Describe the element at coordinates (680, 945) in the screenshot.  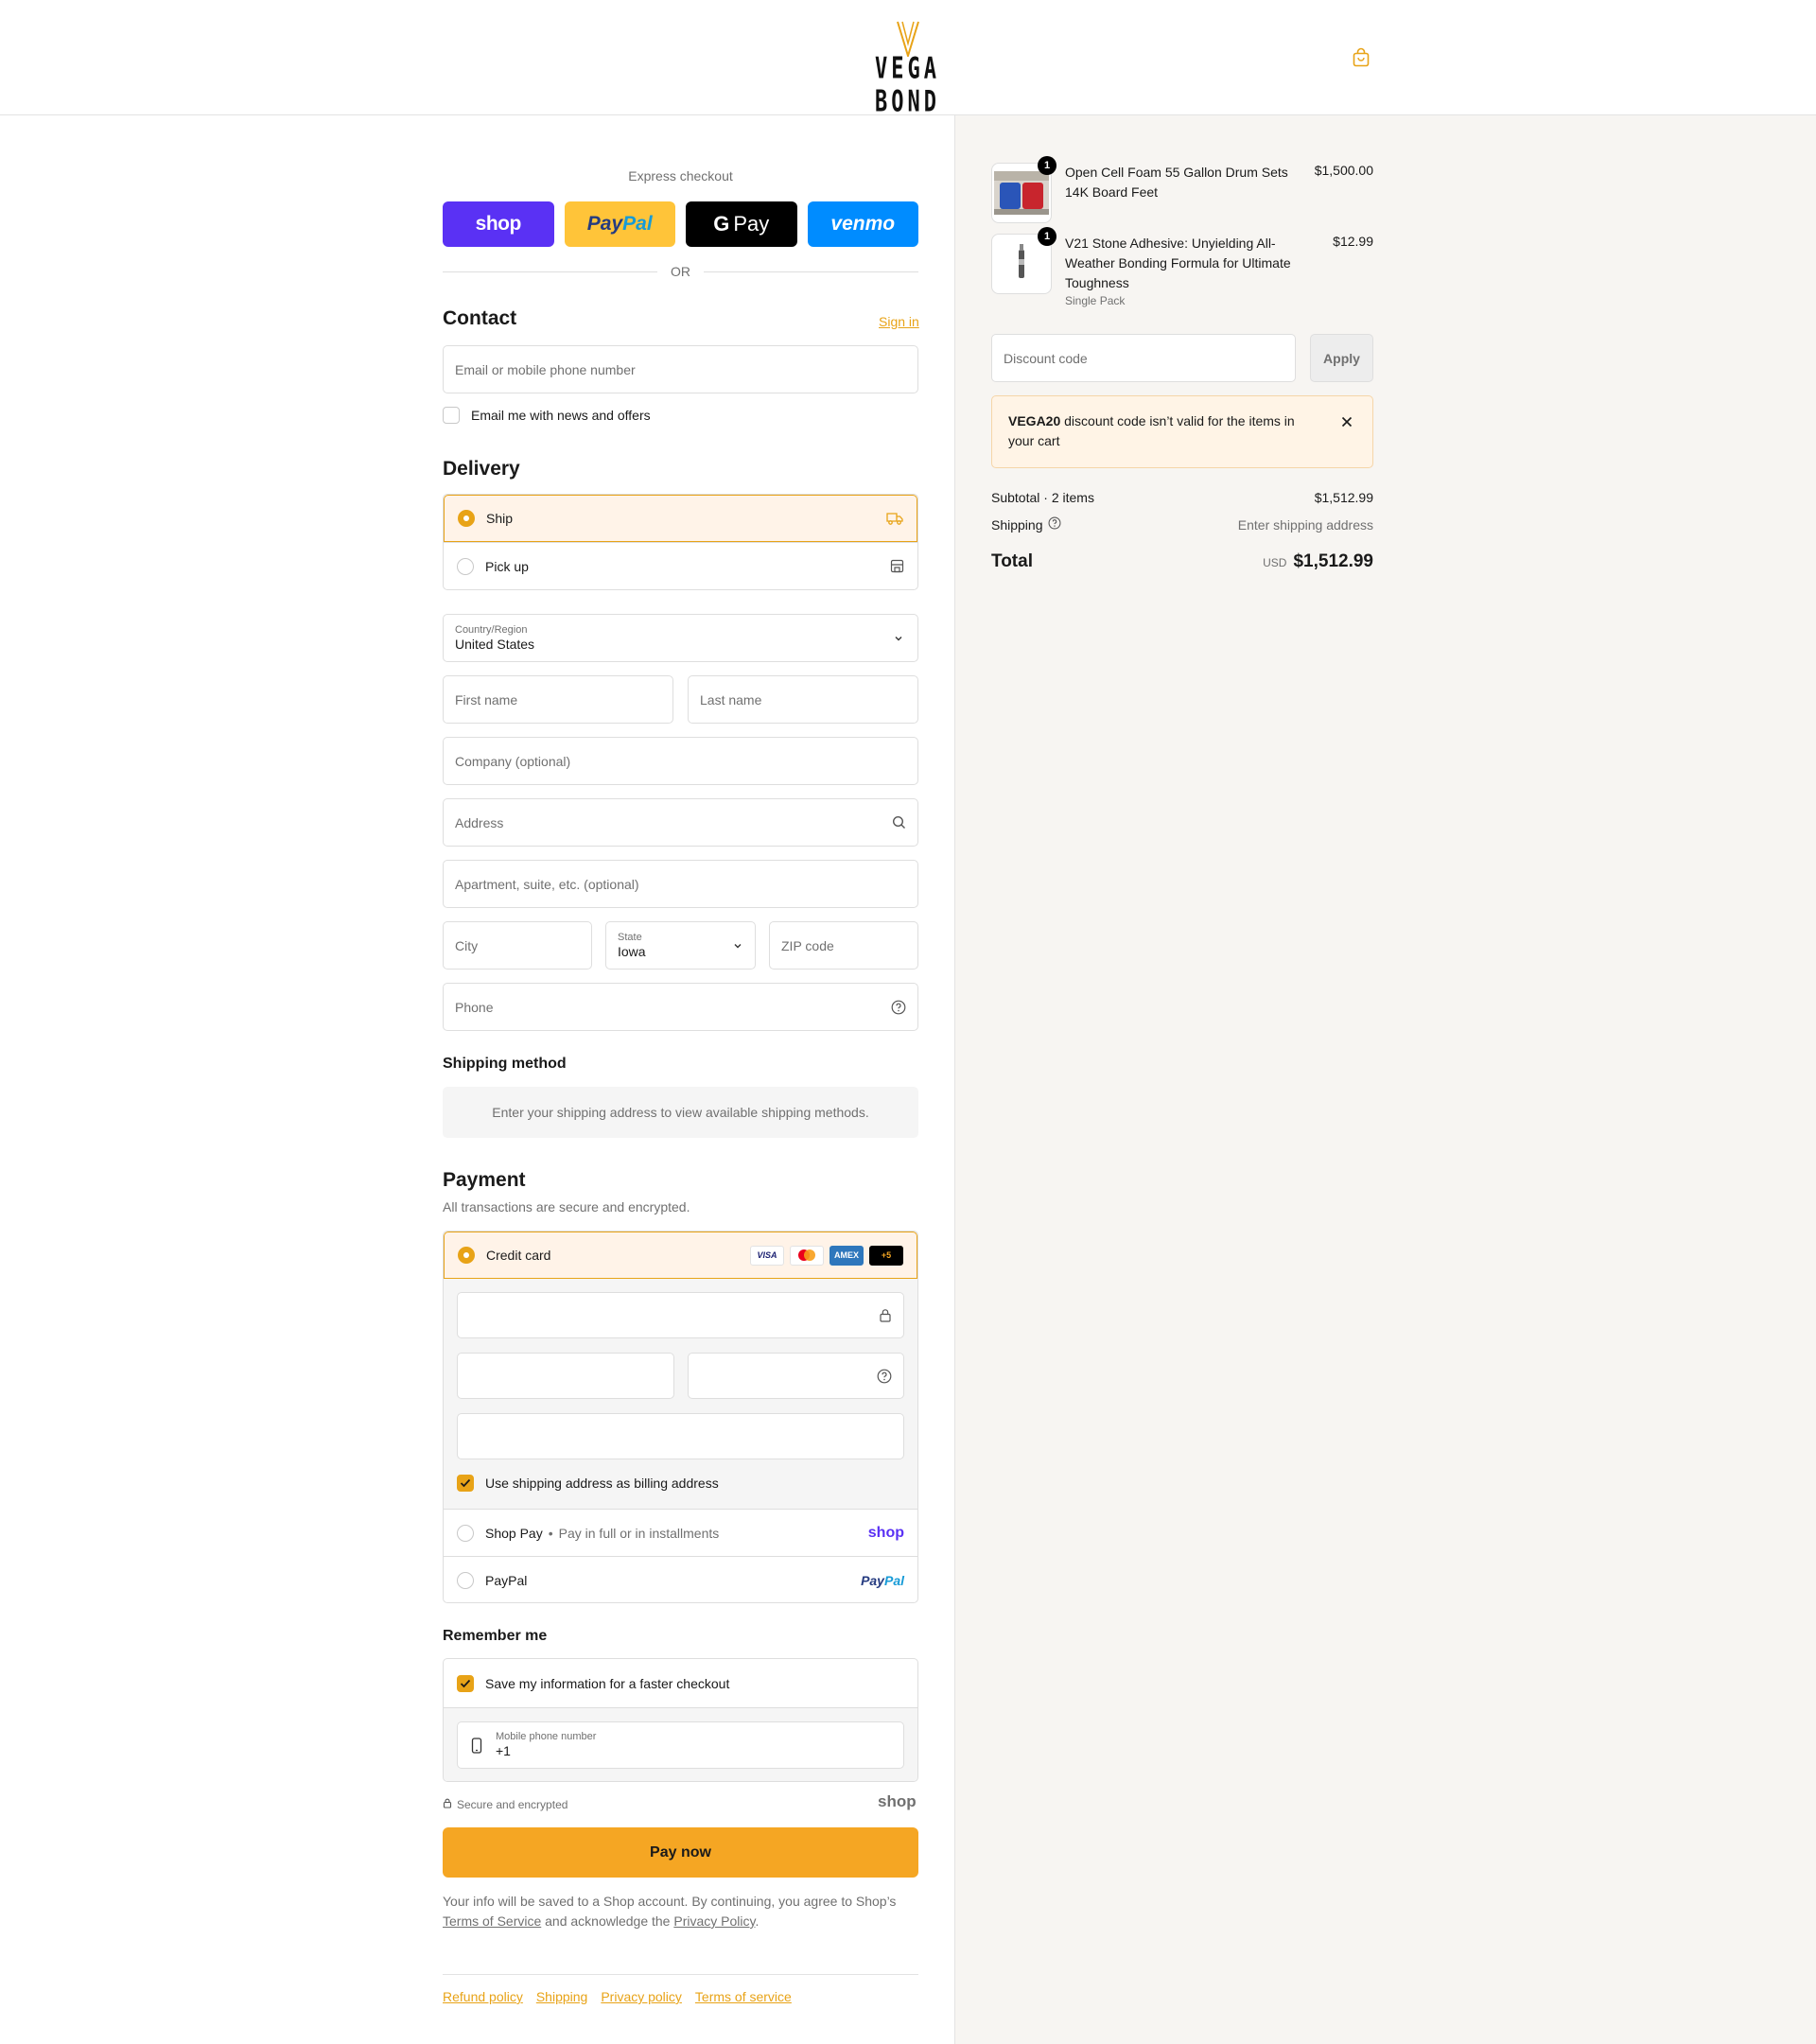
I see `state-select: State Iowa` at that location.